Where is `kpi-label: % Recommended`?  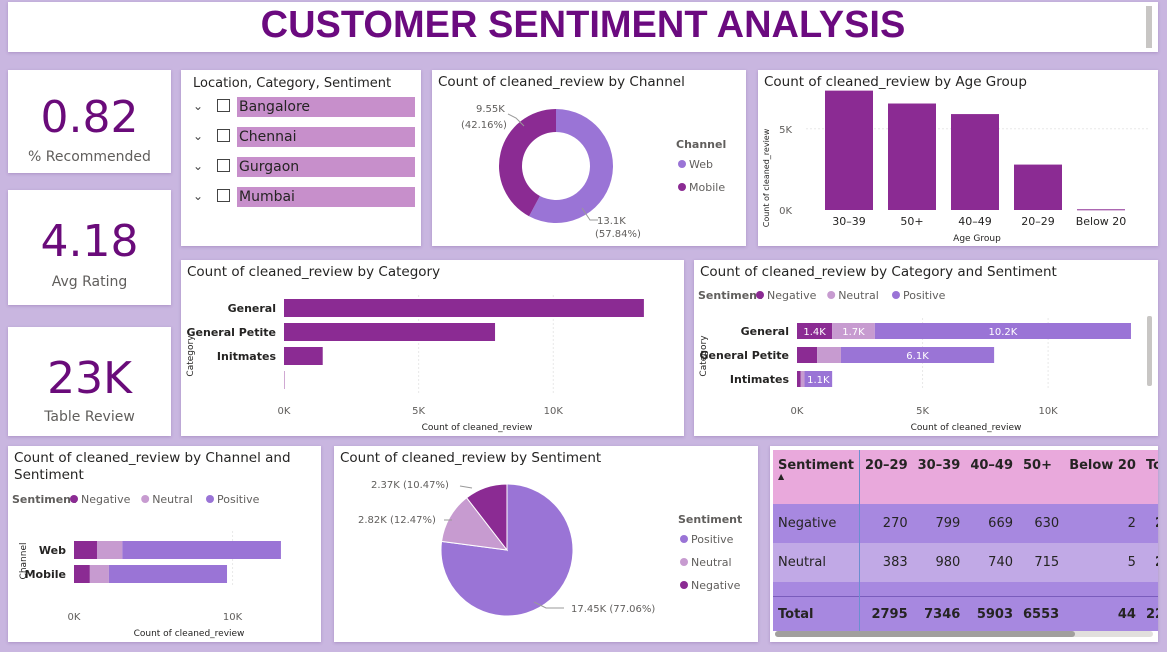
kpi-label: % Recommended is located at coordinates (89, 157).